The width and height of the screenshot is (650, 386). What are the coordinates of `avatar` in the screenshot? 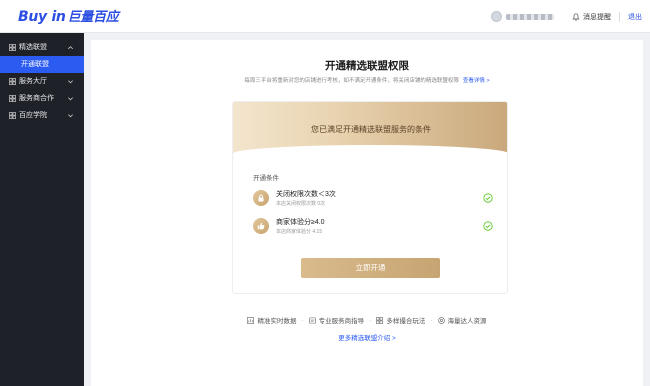 It's located at (496, 16).